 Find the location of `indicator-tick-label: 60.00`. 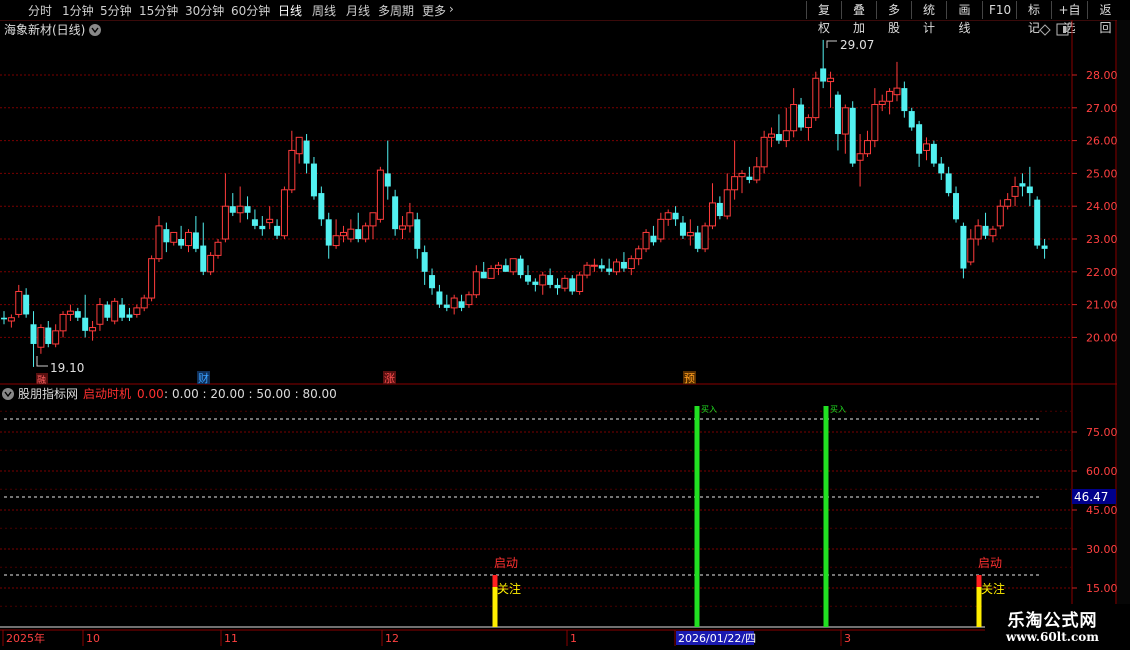

indicator-tick-label: 60.00 is located at coordinates (1102, 471).